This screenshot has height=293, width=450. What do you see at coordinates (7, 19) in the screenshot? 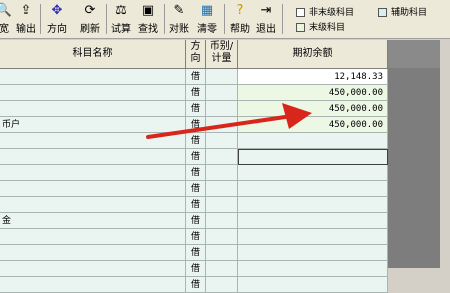
I see `toolbar-button-view: 🔍 宽` at bounding box center [7, 19].